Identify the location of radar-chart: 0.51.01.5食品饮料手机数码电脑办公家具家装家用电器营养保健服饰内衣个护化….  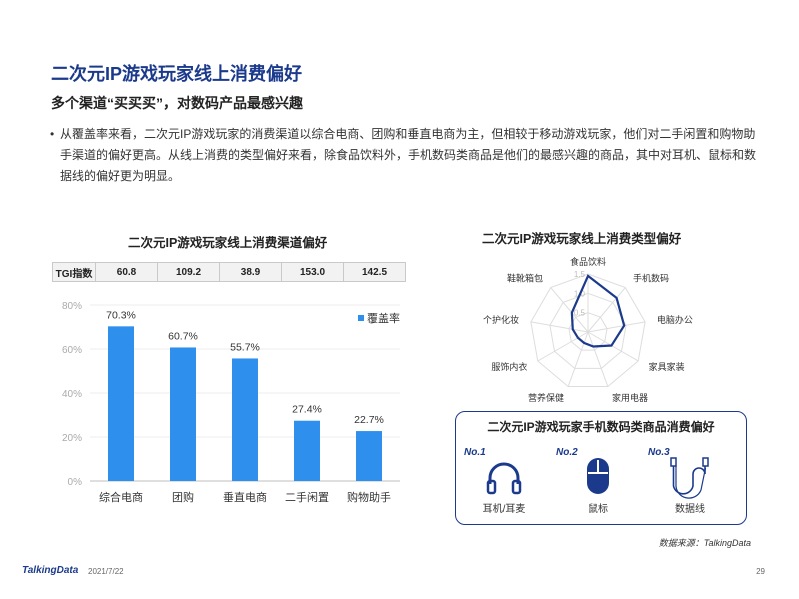
(588, 329).